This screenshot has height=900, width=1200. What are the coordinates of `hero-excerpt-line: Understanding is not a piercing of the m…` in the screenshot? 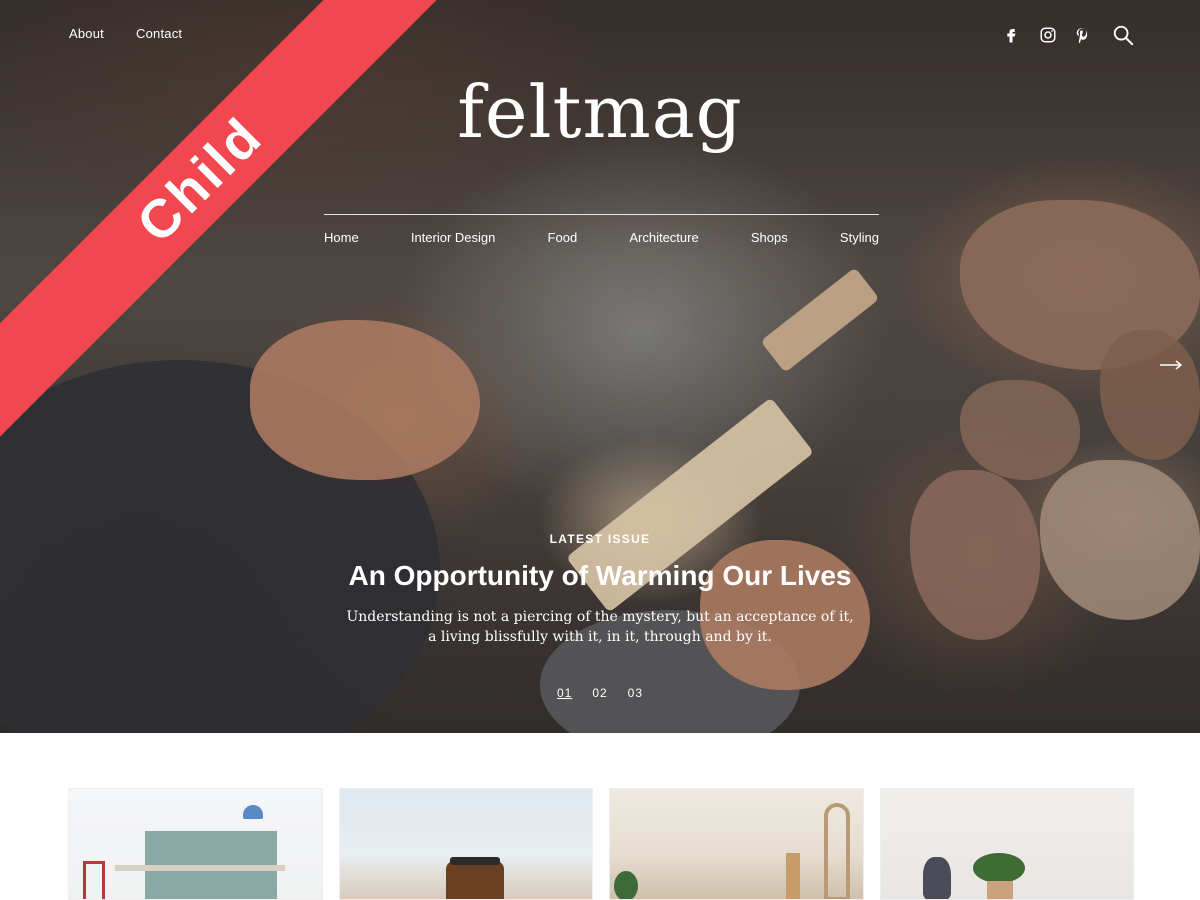 It's located at (600, 617).